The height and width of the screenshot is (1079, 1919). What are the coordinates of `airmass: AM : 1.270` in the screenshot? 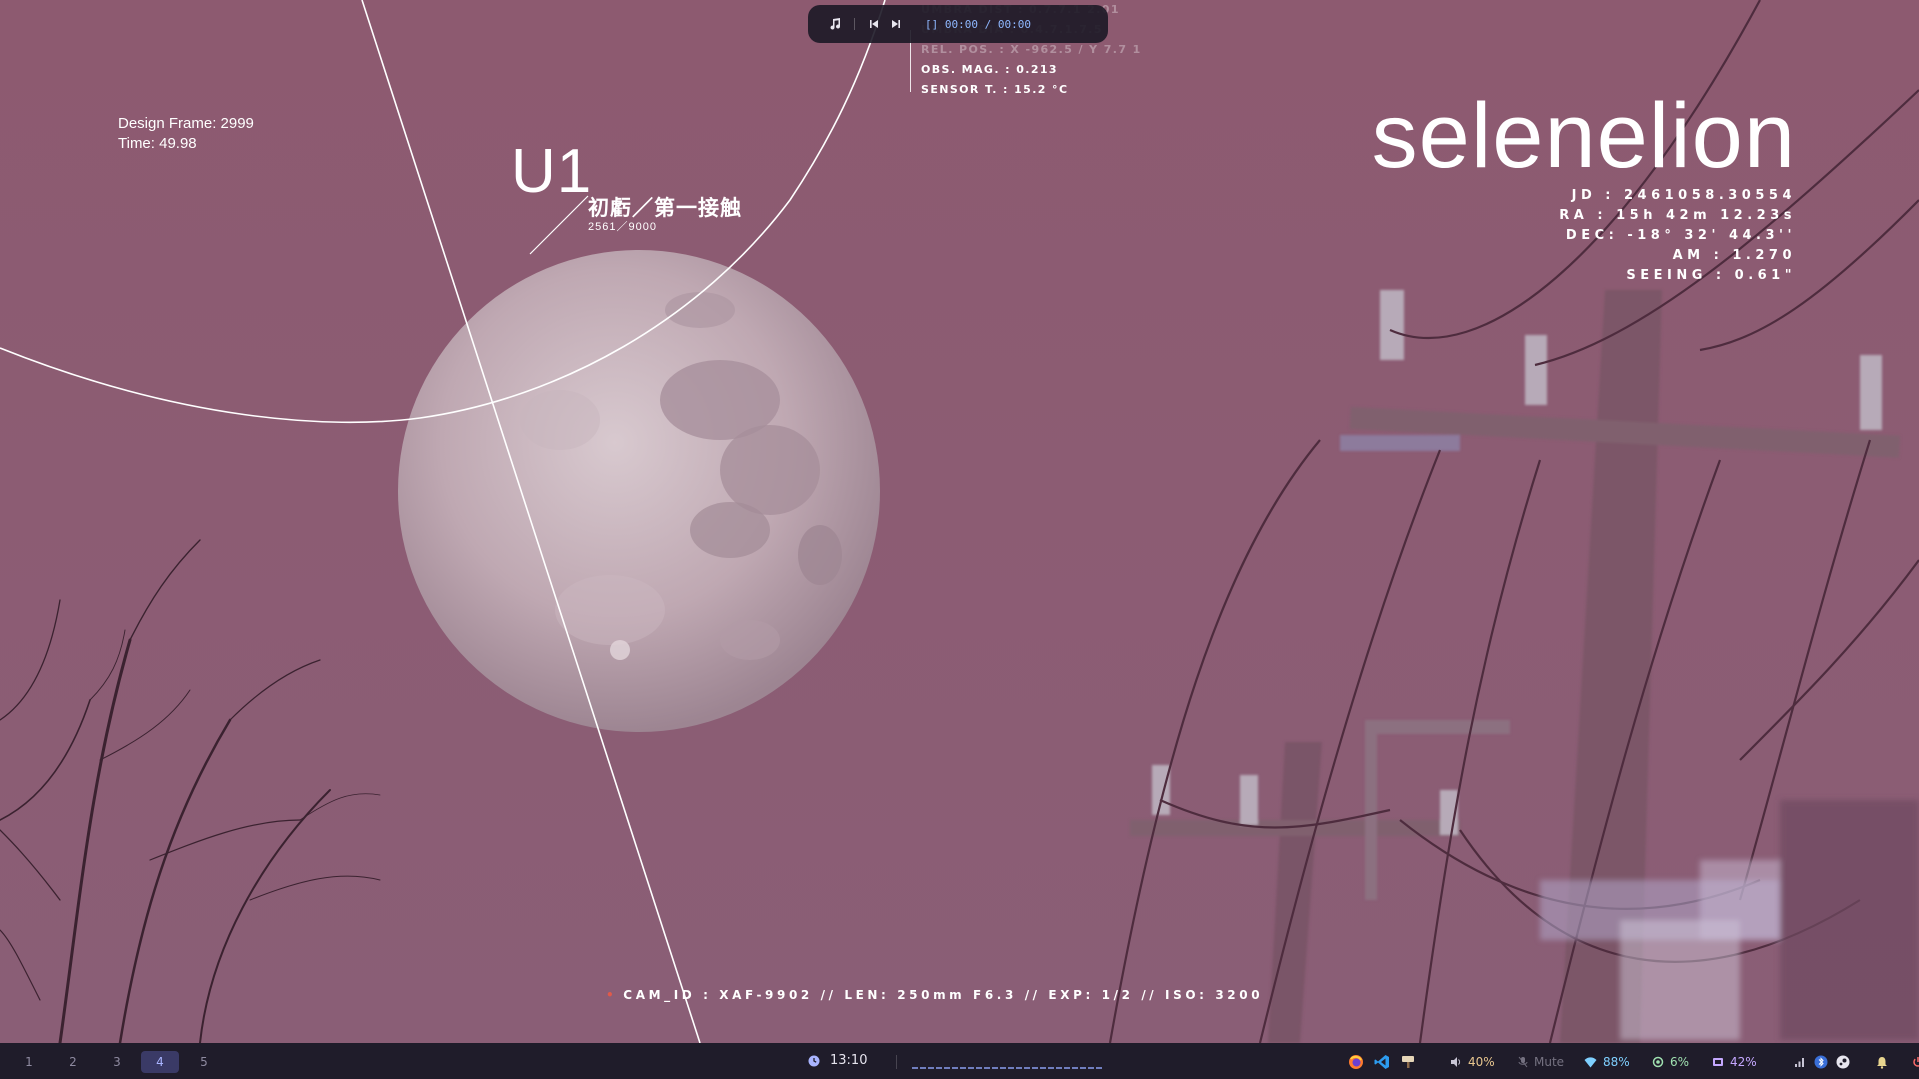 It's located at (1734, 255).